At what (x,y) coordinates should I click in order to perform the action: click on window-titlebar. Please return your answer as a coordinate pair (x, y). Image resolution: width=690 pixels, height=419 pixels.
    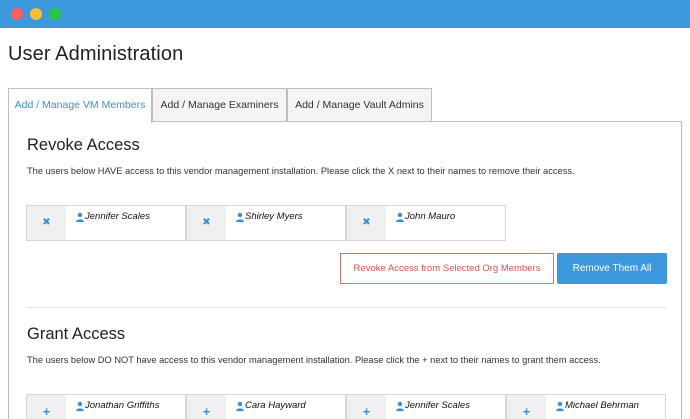
    Looking at the image, I should click on (345, 14).